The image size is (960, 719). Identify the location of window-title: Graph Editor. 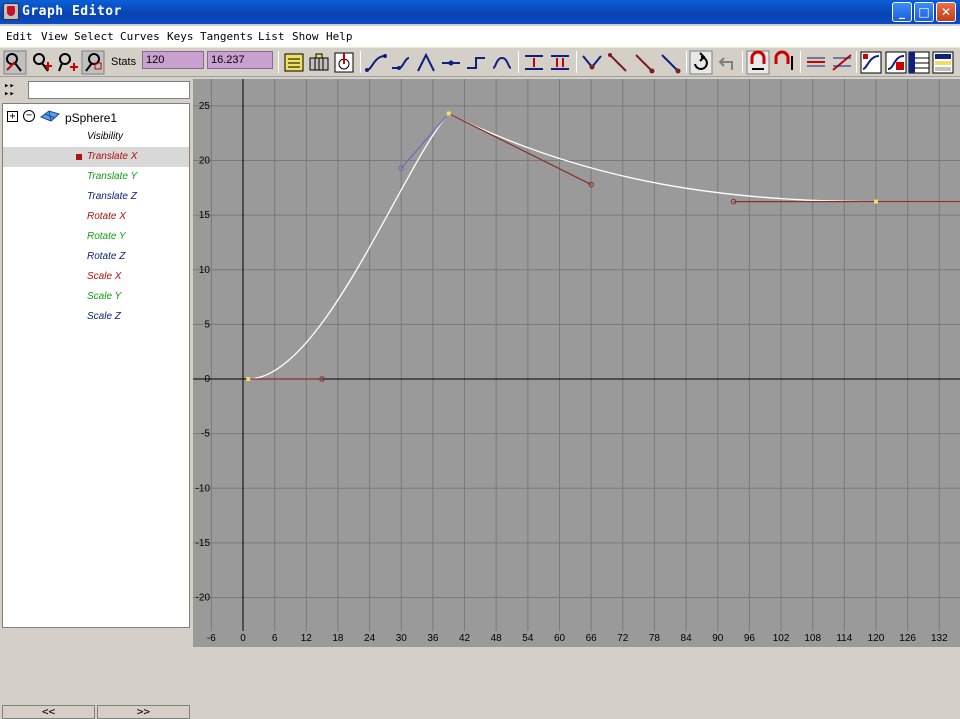
(72, 11).